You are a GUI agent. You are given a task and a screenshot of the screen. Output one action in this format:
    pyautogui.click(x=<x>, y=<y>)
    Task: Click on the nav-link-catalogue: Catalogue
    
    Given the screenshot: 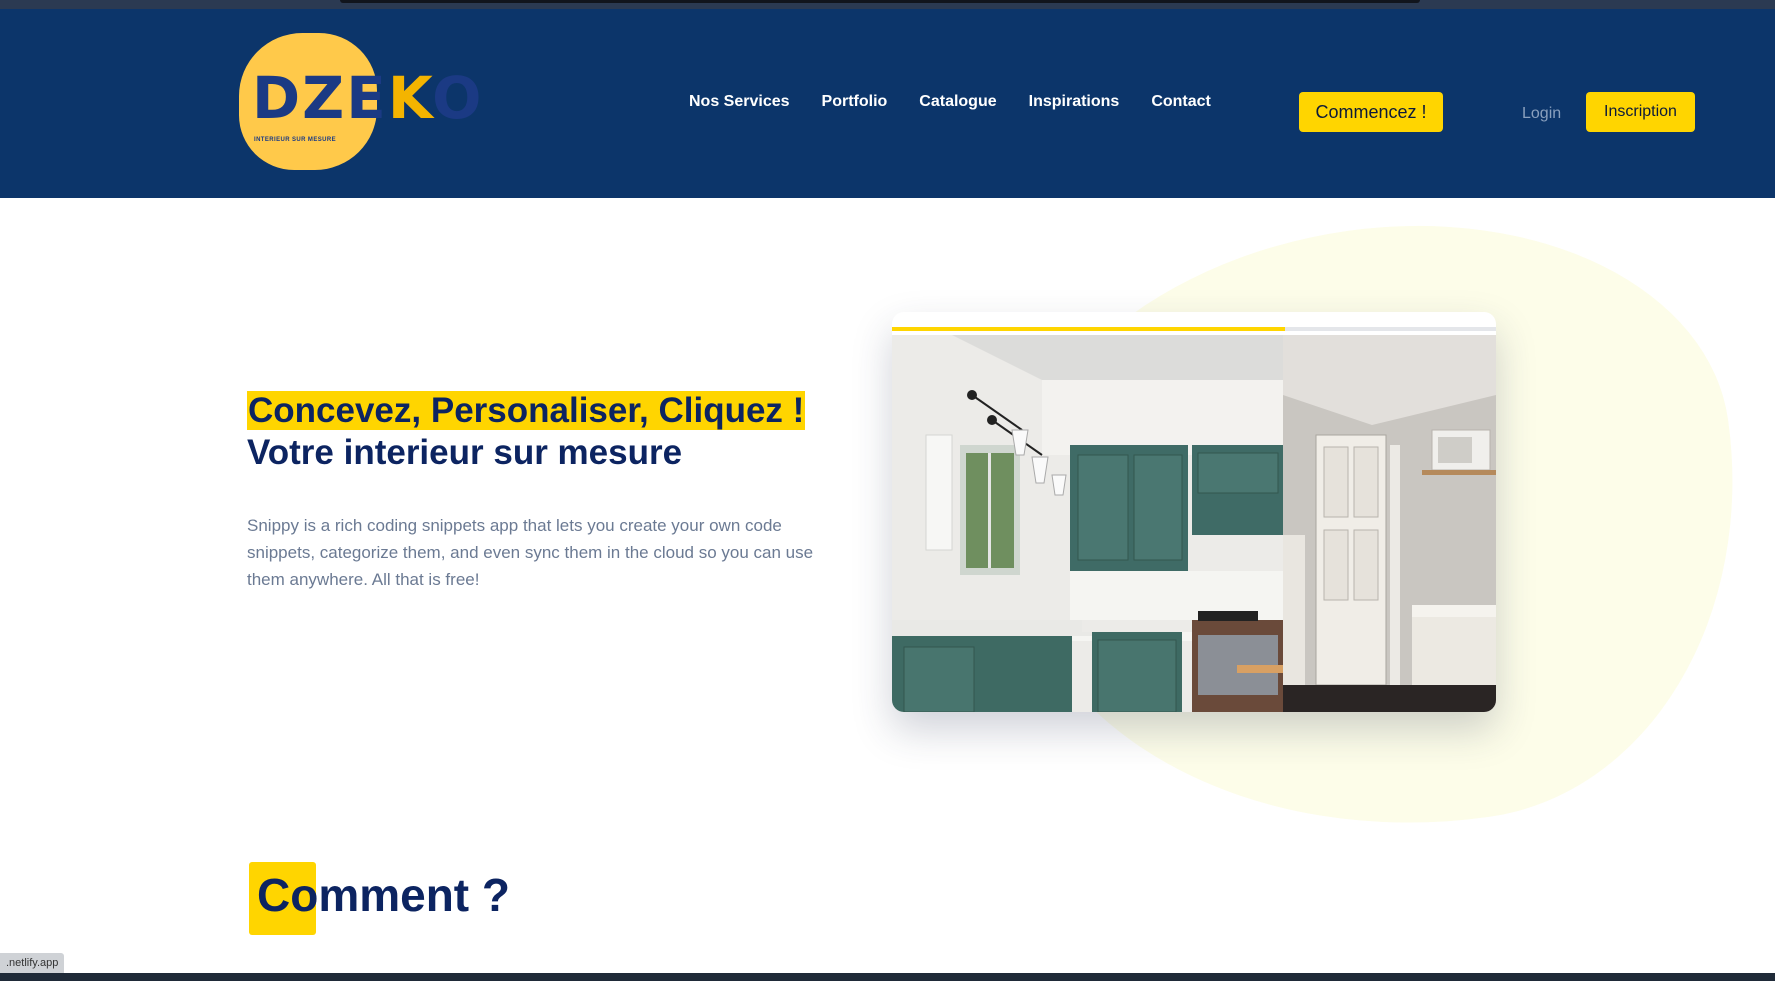 What is the action you would take?
    pyautogui.click(x=957, y=102)
    